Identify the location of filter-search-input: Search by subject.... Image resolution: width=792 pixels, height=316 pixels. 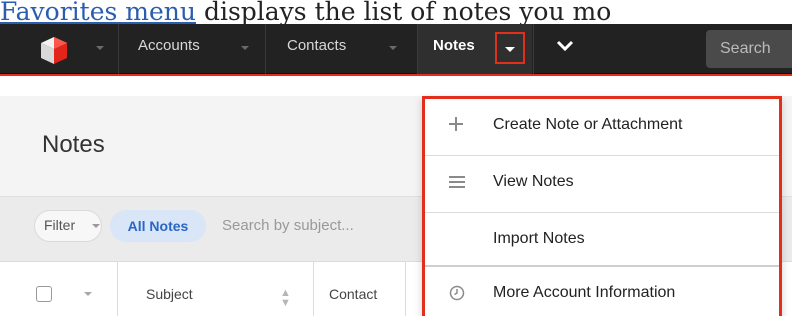
(288, 225).